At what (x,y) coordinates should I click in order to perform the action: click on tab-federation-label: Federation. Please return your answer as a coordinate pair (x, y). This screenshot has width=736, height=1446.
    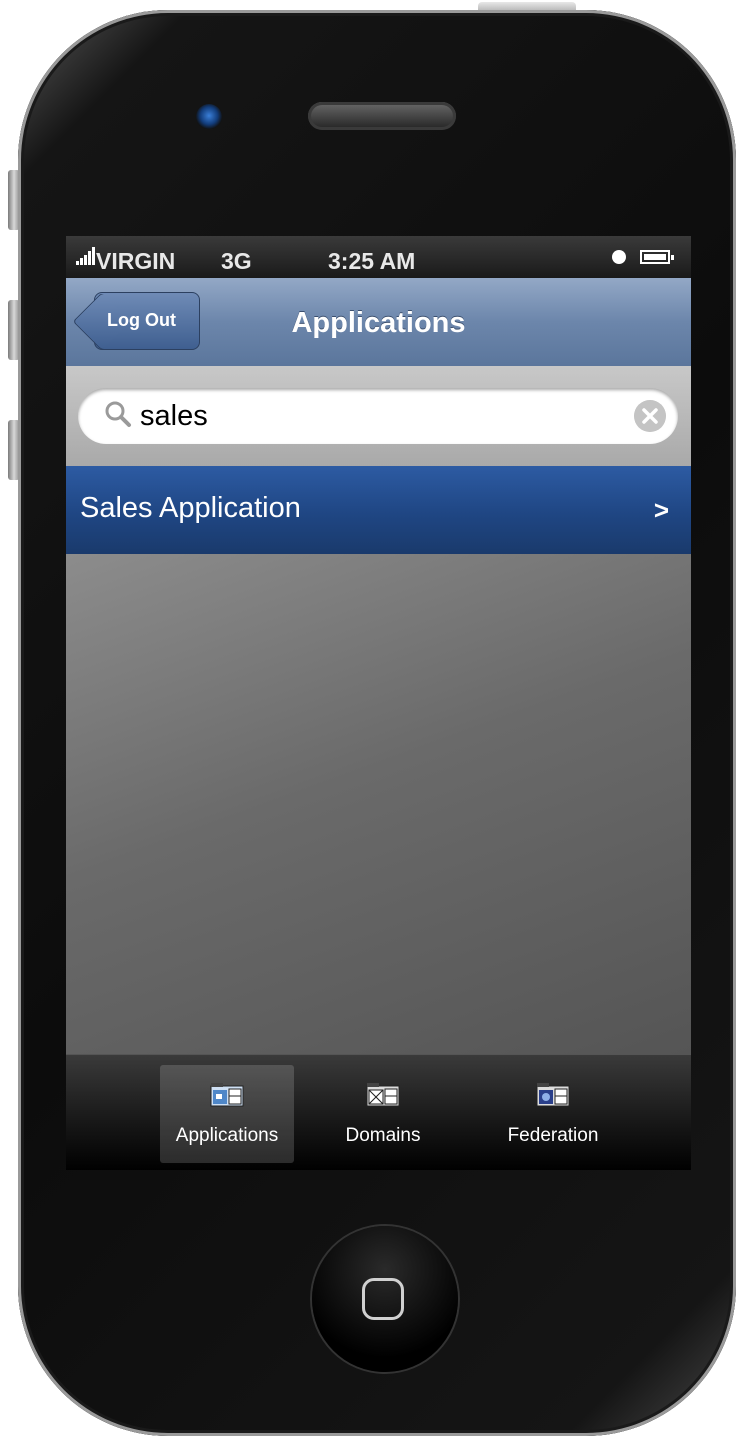
    Looking at the image, I should click on (553, 1135).